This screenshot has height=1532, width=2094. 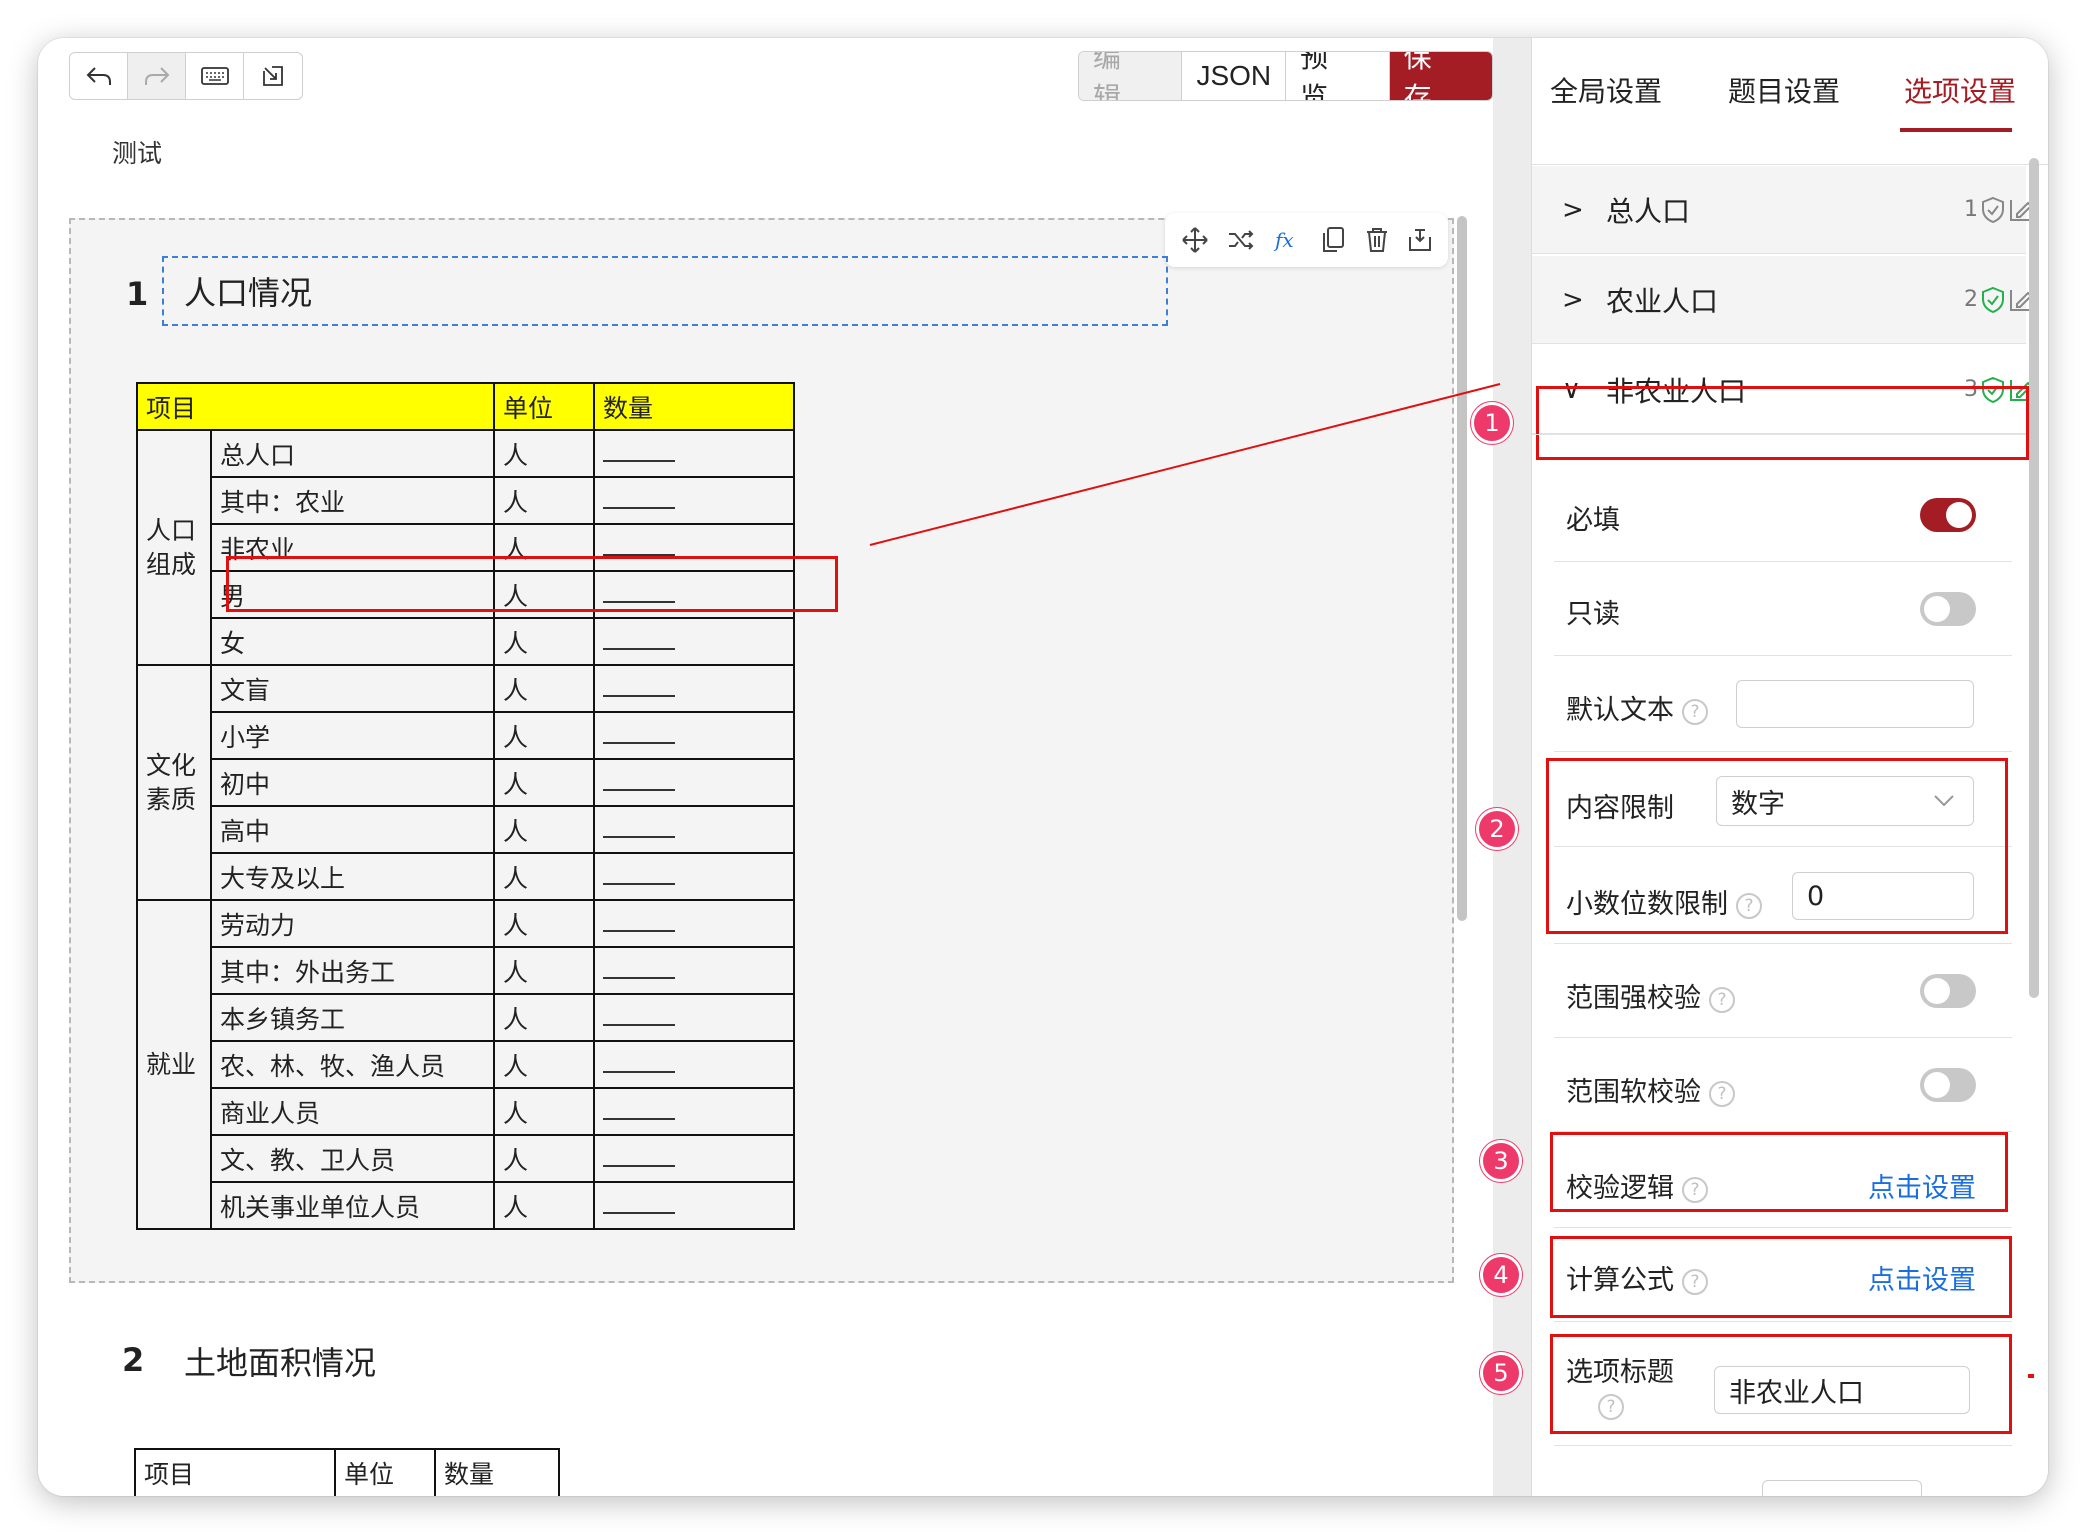 I want to click on tab-question-settings: 题目设置, so click(x=1784, y=90).